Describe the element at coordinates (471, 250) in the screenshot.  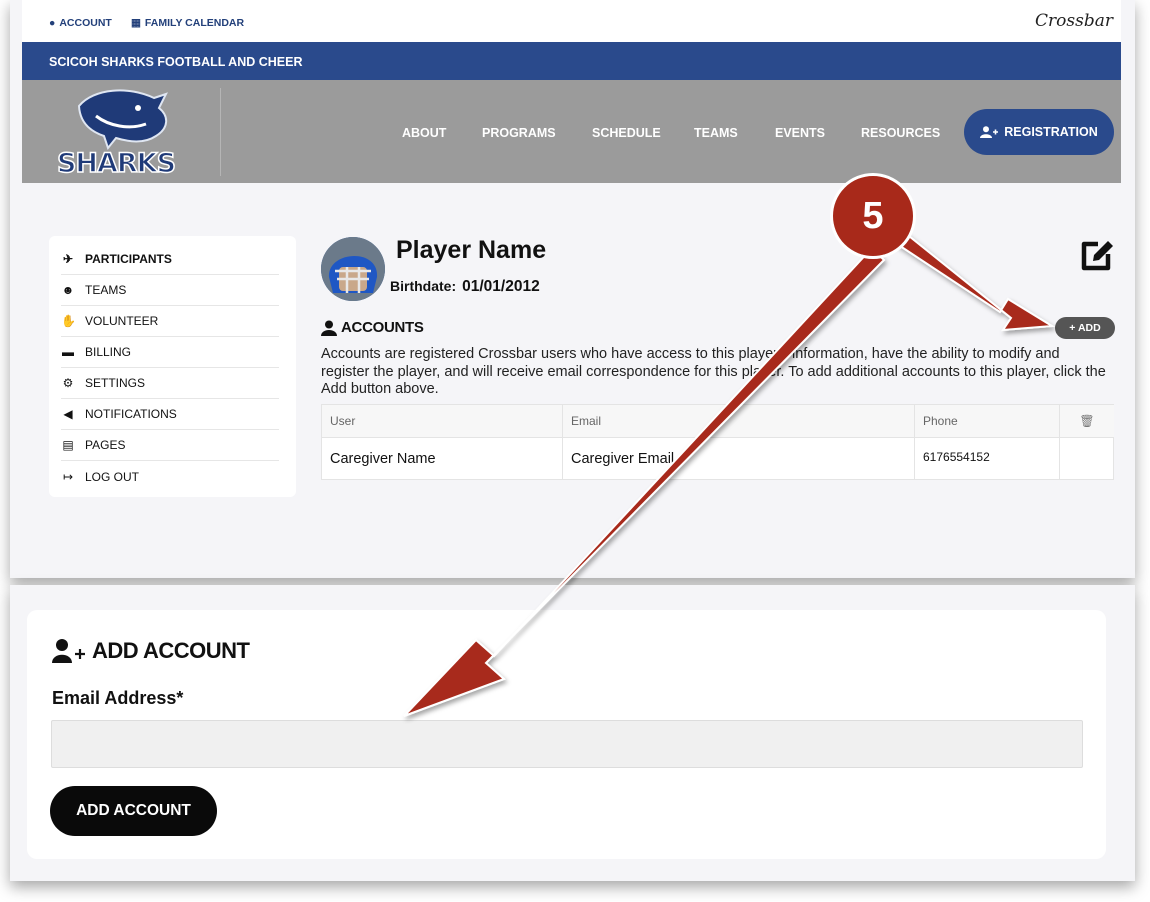
I see `player-name: Player Name` at that location.